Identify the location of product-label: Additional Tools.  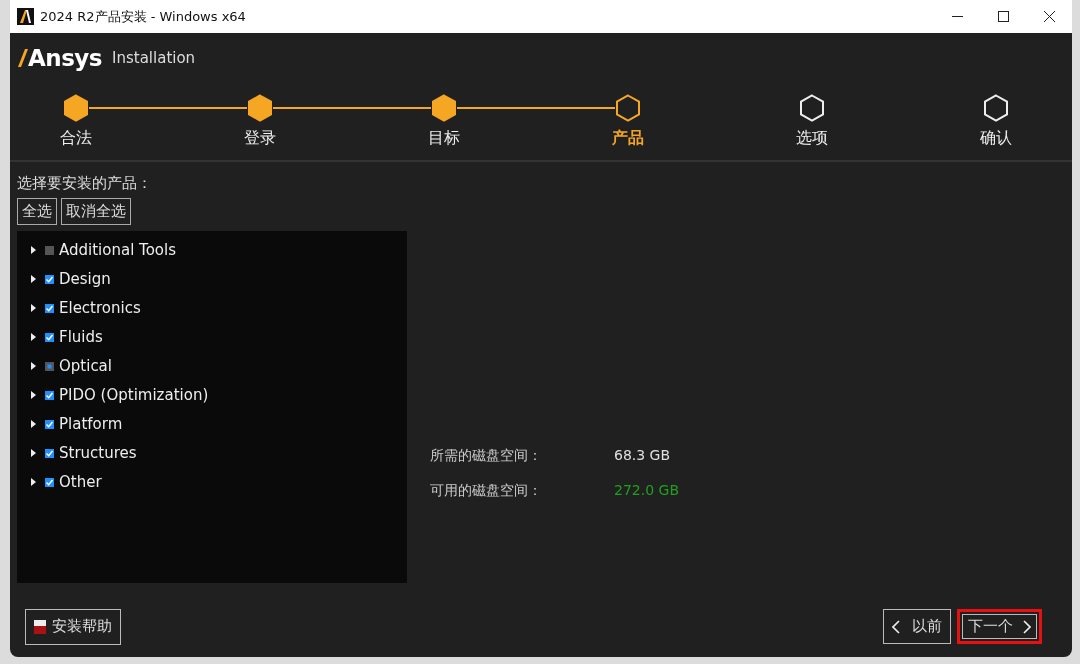
(118, 250).